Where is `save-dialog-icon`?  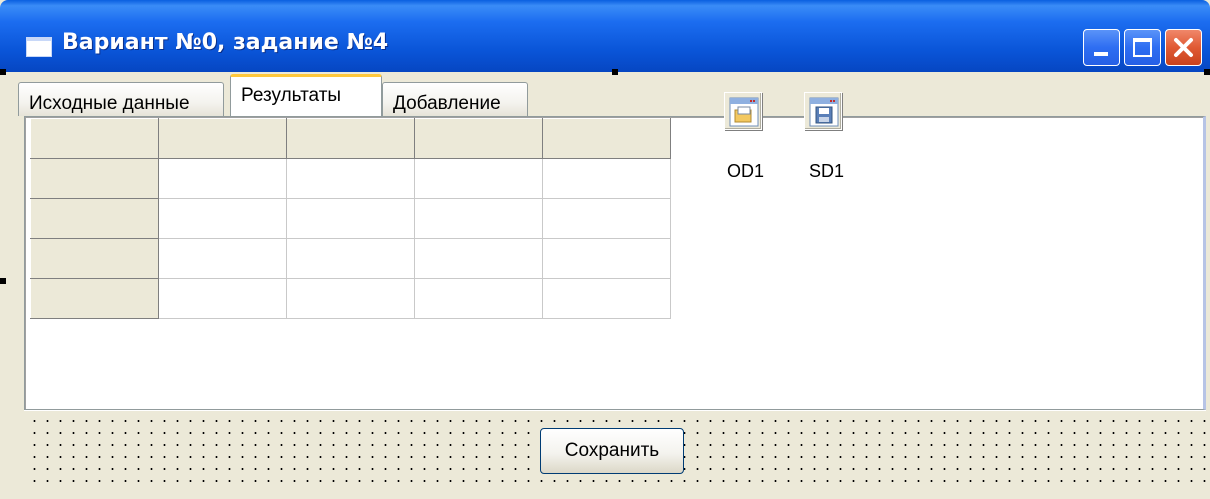 save-dialog-icon is located at coordinates (824, 112).